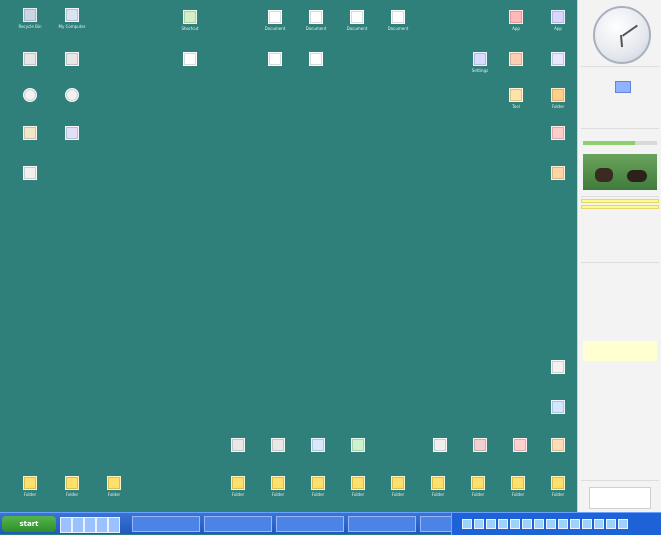 The width and height of the screenshot is (661, 535). What do you see at coordinates (516, 104) in the screenshot?
I see `tool-icon: Tool` at bounding box center [516, 104].